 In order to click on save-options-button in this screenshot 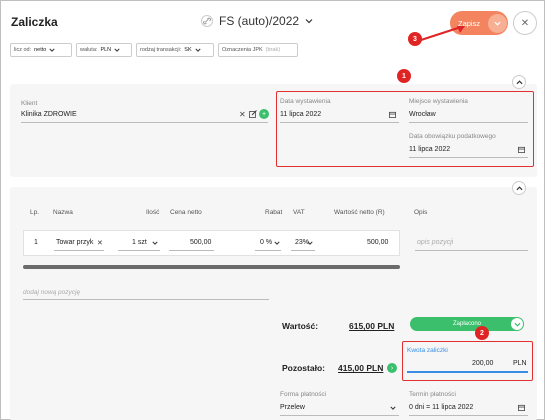, I will do `click(497, 23)`.